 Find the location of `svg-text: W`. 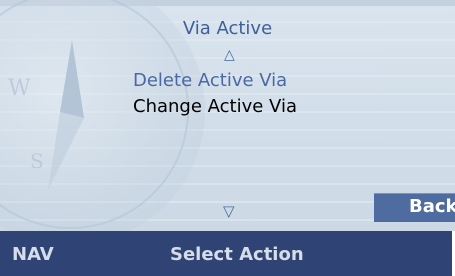

svg-text: W is located at coordinates (19, 88).